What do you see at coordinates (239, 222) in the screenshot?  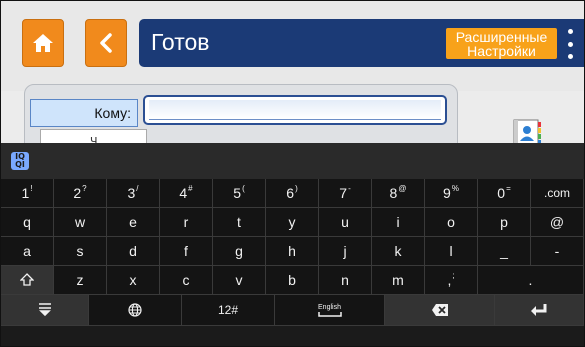 I see `key-t: t` at bounding box center [239, 222].